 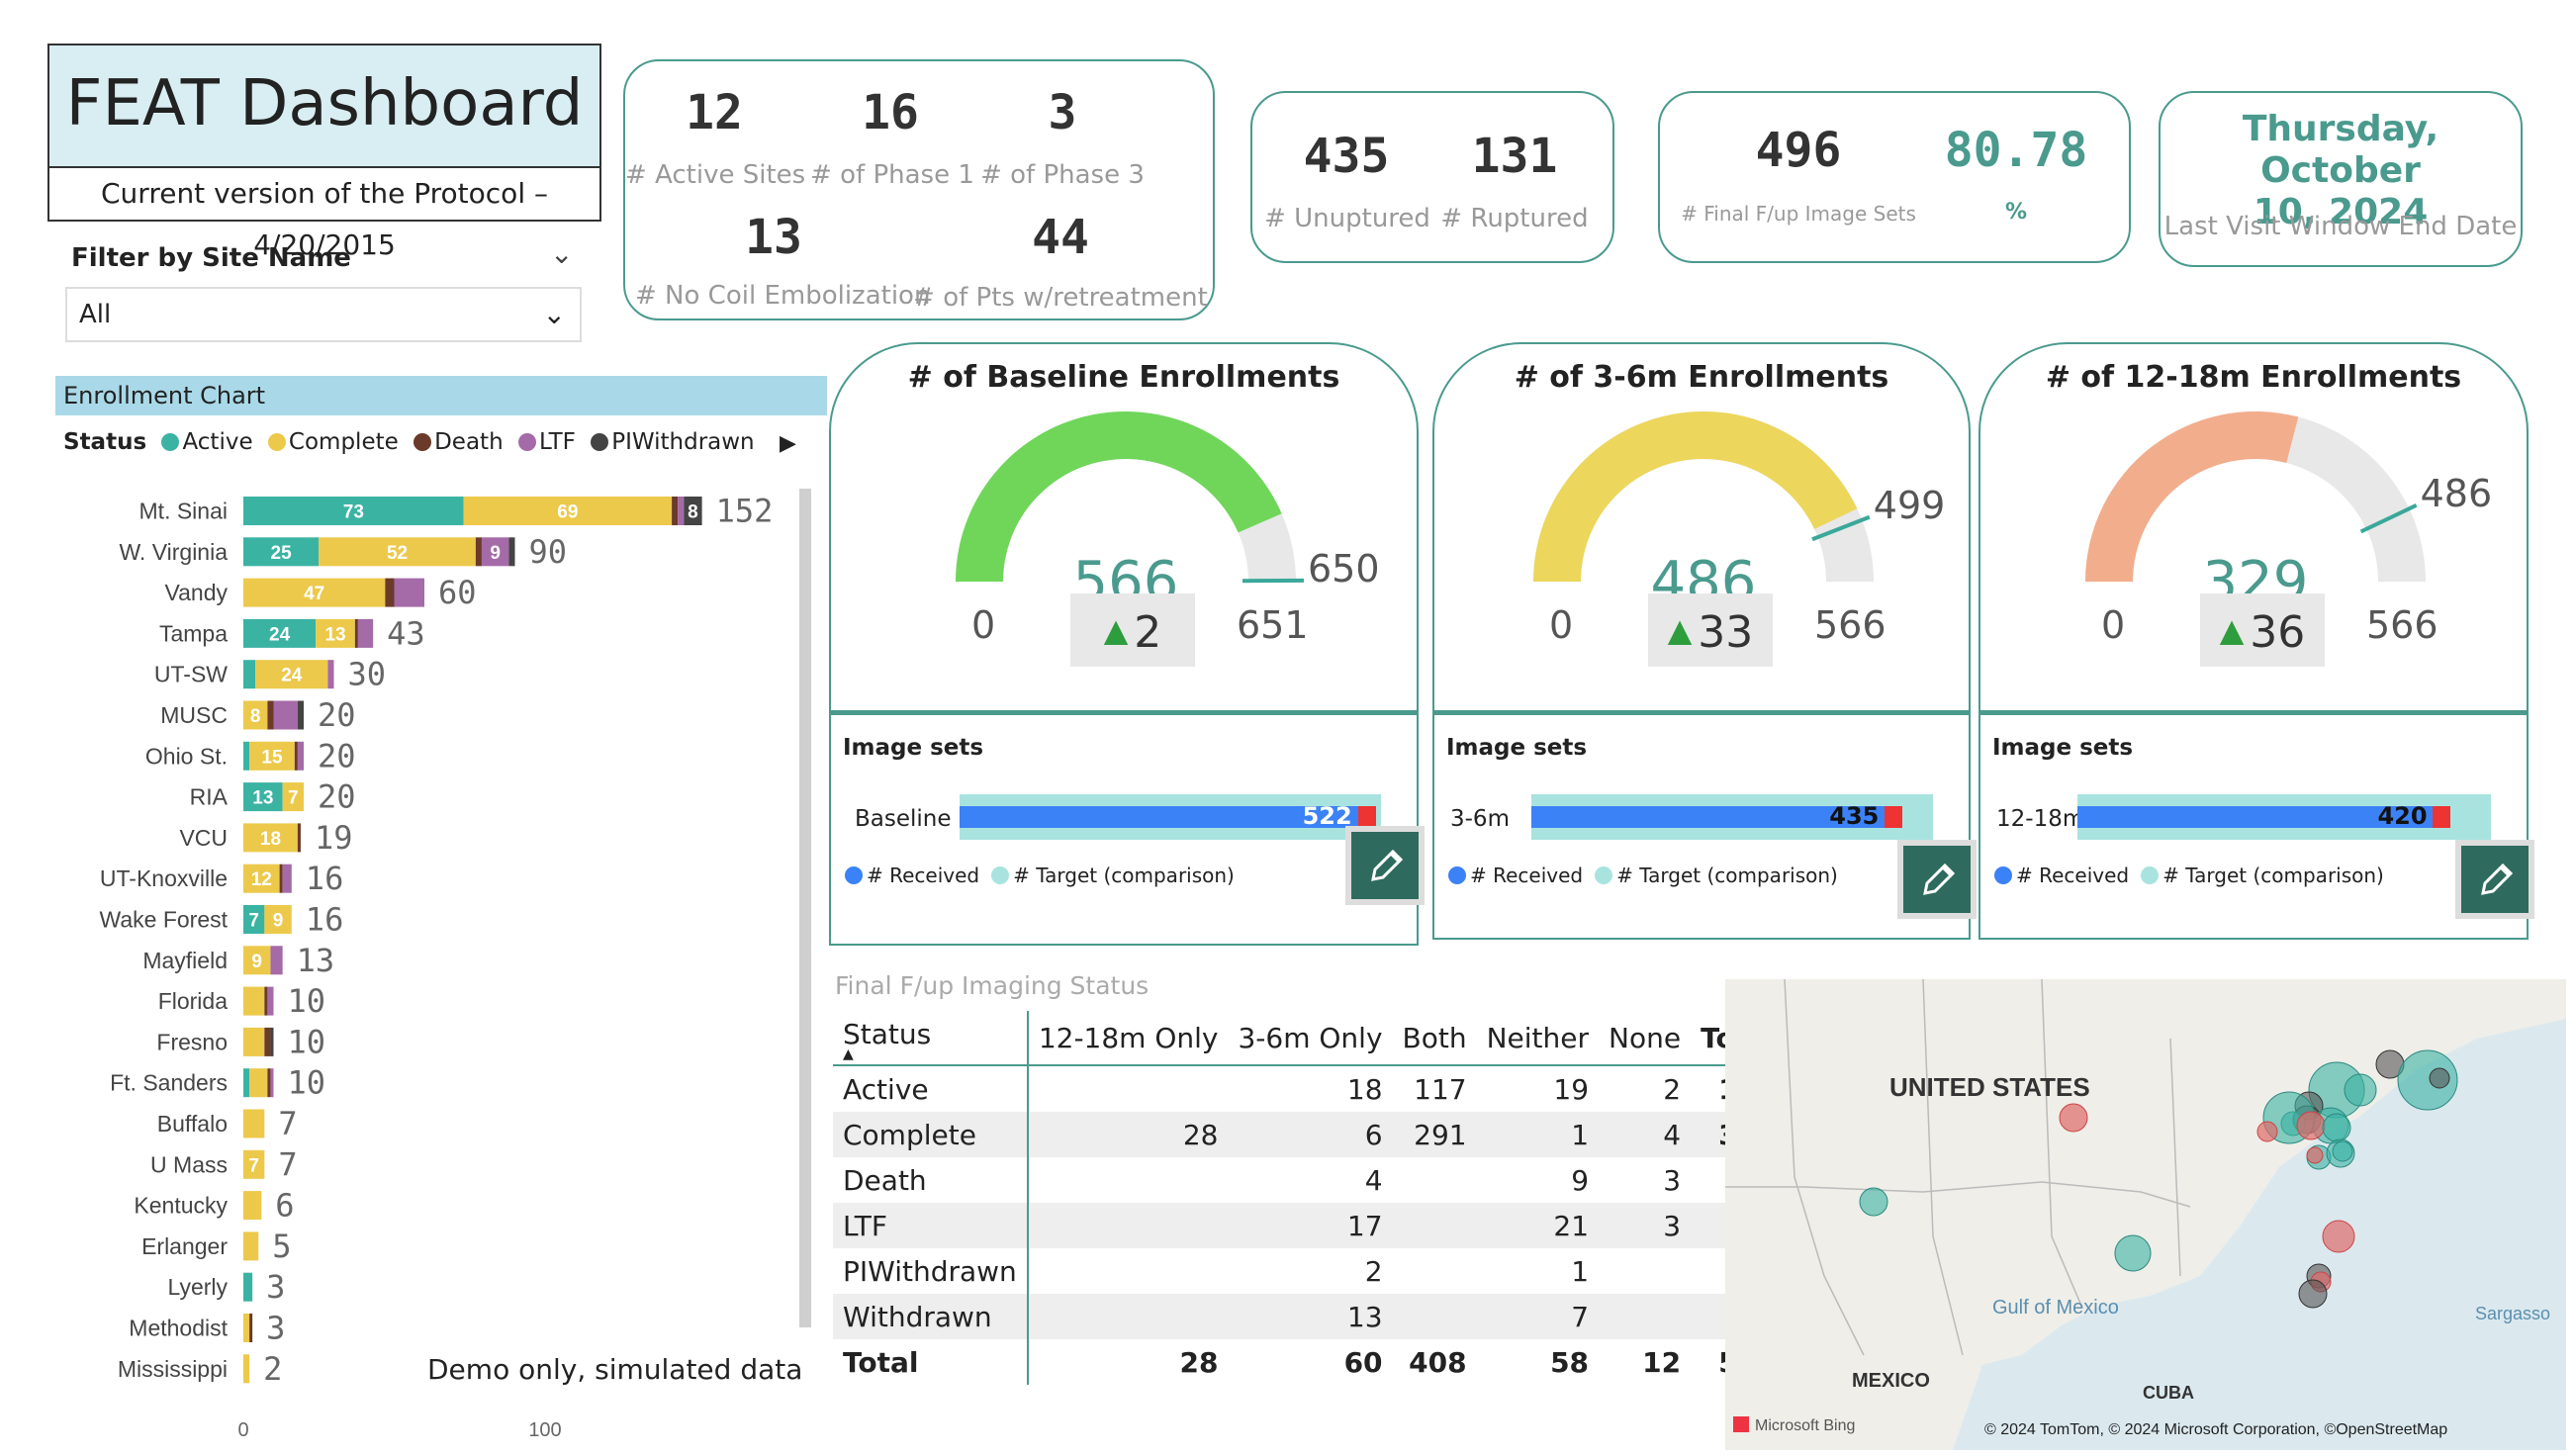 What do you see at coordinates (683, 442) in the screenshot?
I see `legend-piwithdrawn: PIWithdrawn` at bounding box center [683, 442].